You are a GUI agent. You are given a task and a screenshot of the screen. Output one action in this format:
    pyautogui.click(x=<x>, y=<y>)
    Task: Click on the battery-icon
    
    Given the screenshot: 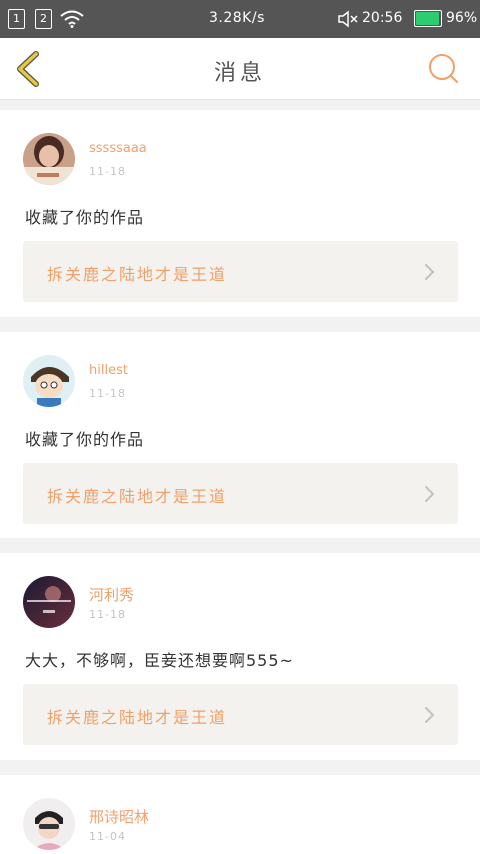 What is the action you would take?
    pyautogui.click(x=428, y=18)
    